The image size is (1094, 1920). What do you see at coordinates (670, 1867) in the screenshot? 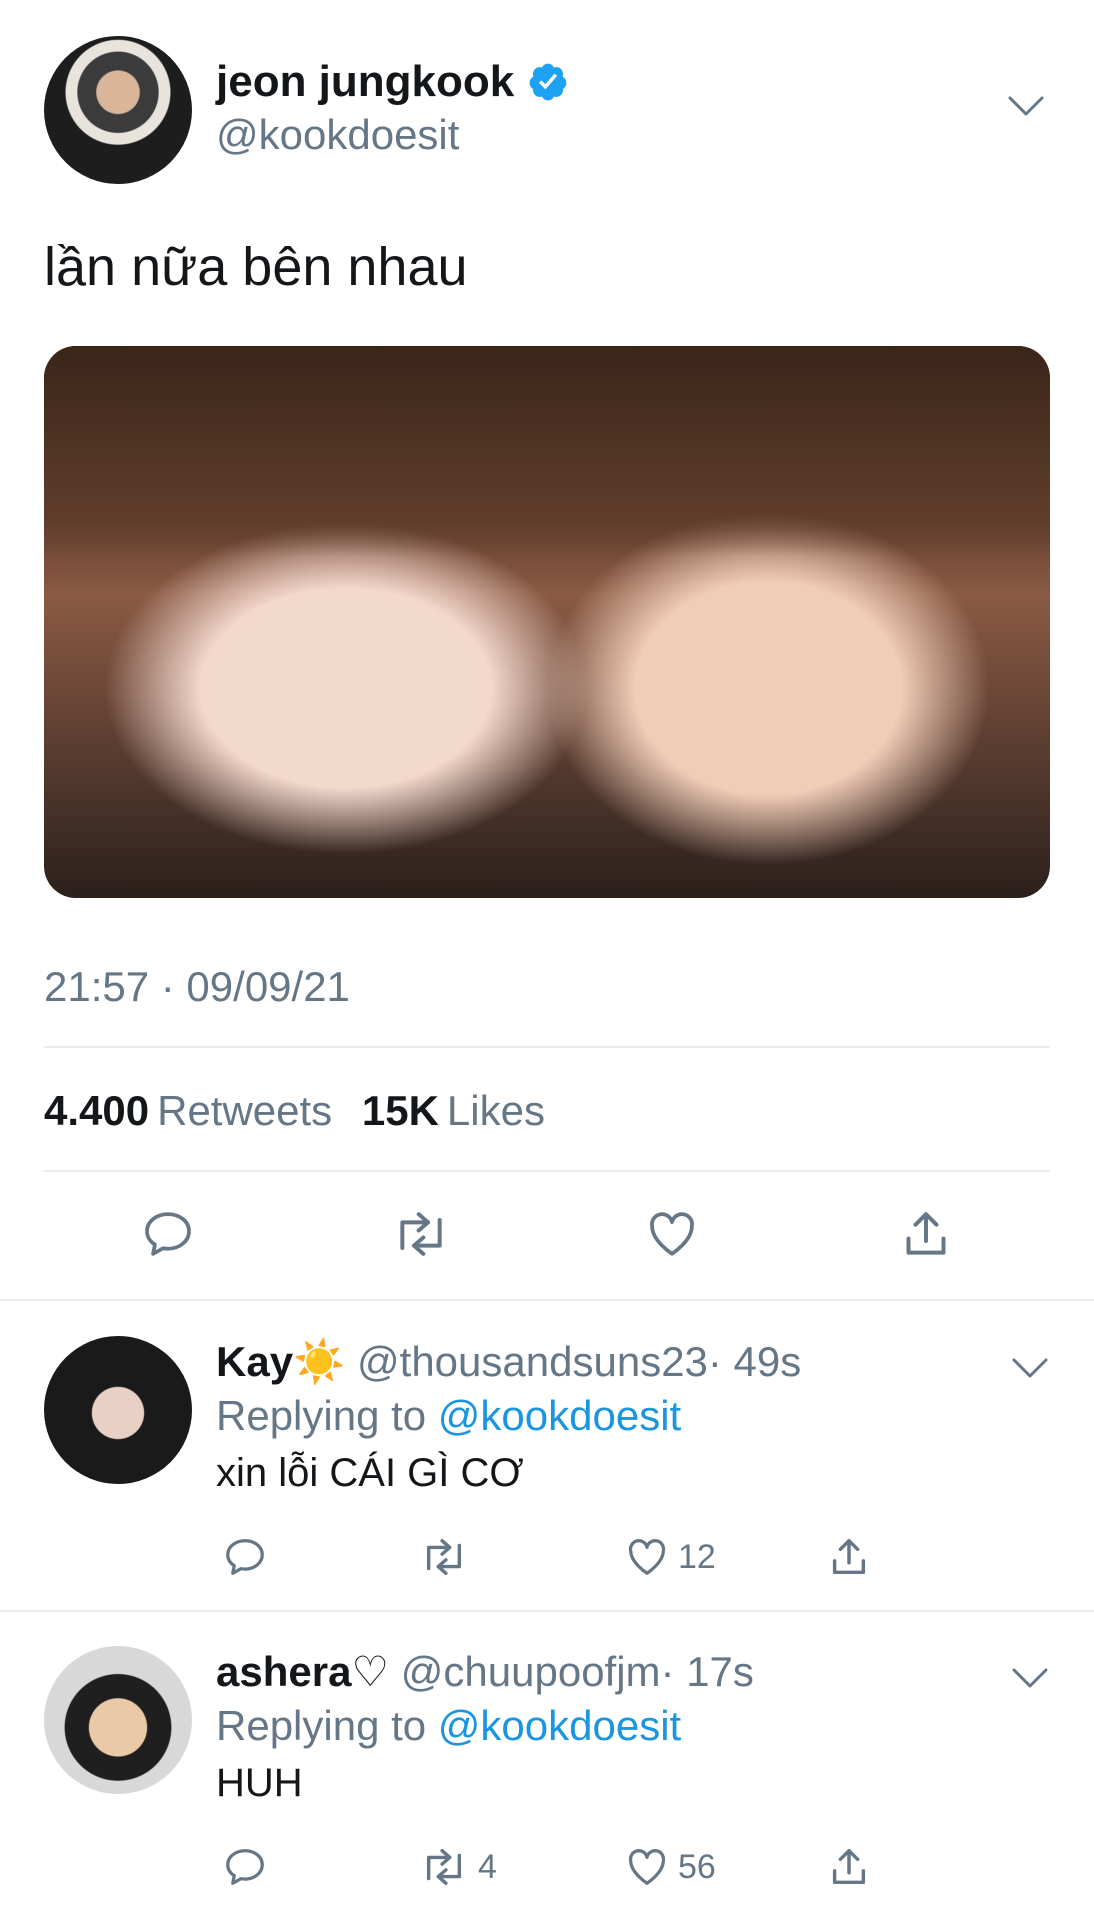
I see `like-button: 56` at bounding box center [670, 1867].